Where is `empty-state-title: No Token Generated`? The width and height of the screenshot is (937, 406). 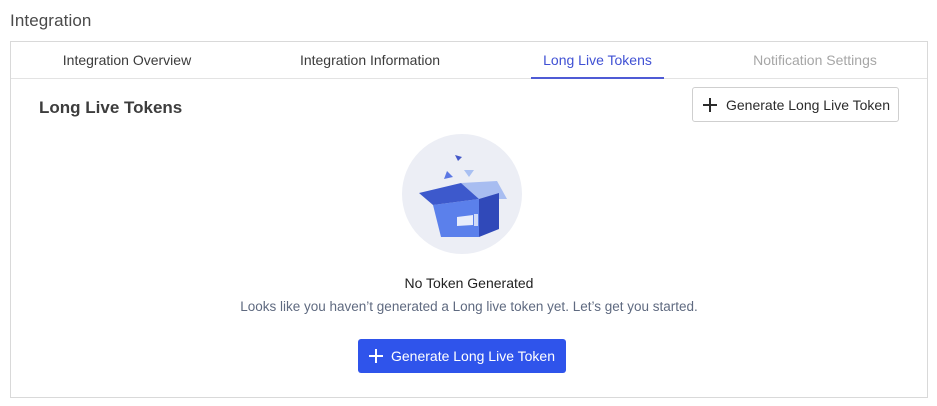
empty-state-title: No Token Generated is located at coordinates (469, 283).